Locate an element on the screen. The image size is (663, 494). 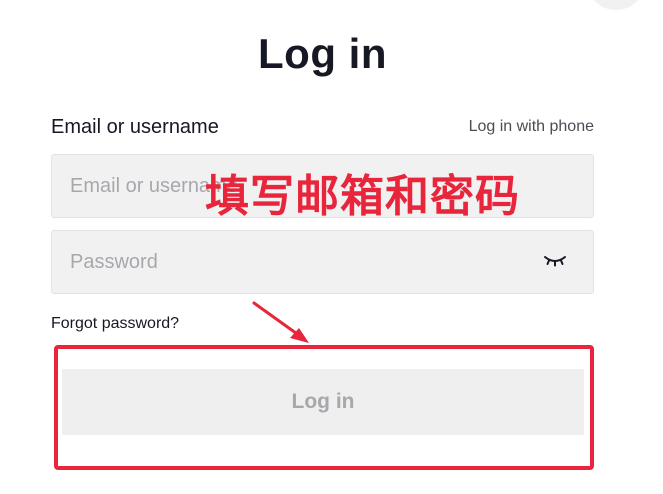
login-with-phone-link: Log in with phone is located at coordinates (531, 127).